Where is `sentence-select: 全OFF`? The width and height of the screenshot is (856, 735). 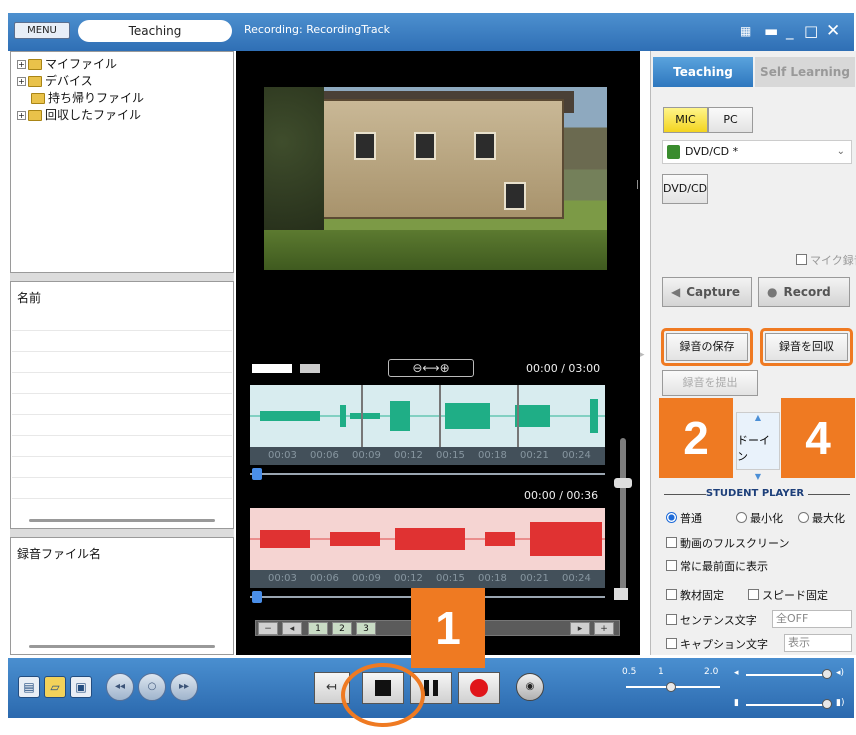
sentence-select: 全OFF is located at coordinates (812, 619).